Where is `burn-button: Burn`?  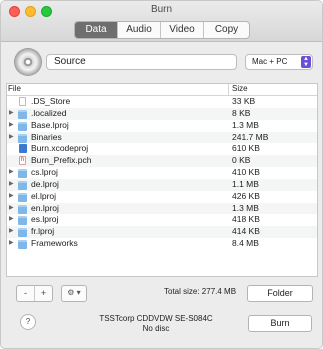
burn-button: Burn is located at coordinates (280, 323).